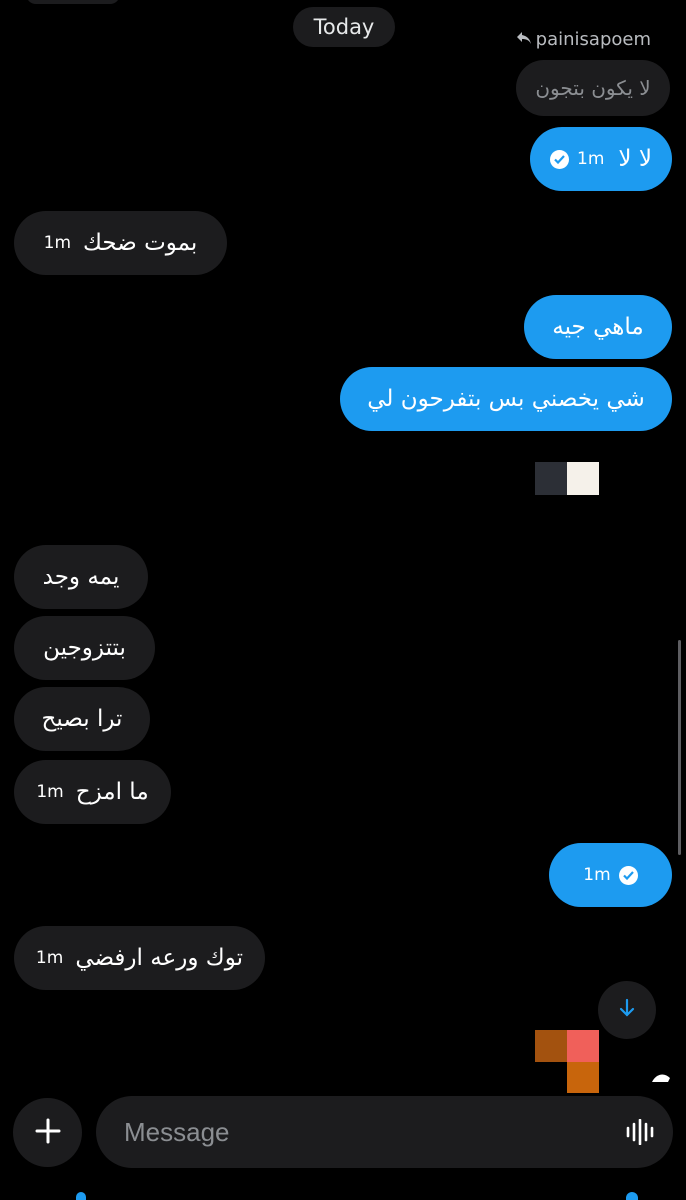 The width and height of the screenshot is (686, 1200). I want to click on reply-quoted-message: لا يكون بتجون, so click(593, 88).